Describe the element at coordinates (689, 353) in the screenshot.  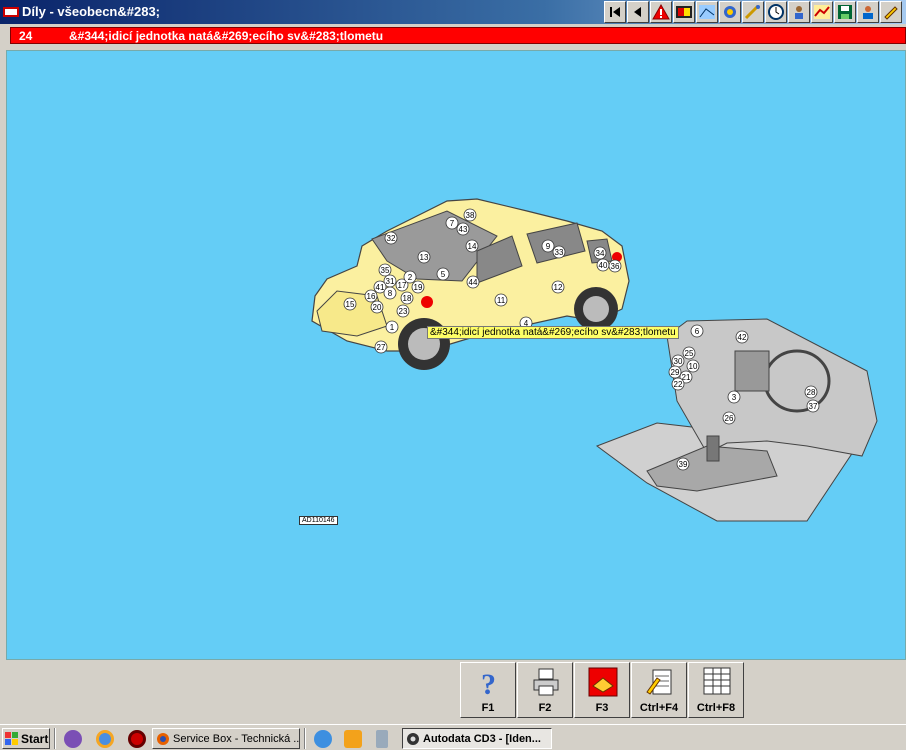
I see `dash-callout-25: 25` at that location.